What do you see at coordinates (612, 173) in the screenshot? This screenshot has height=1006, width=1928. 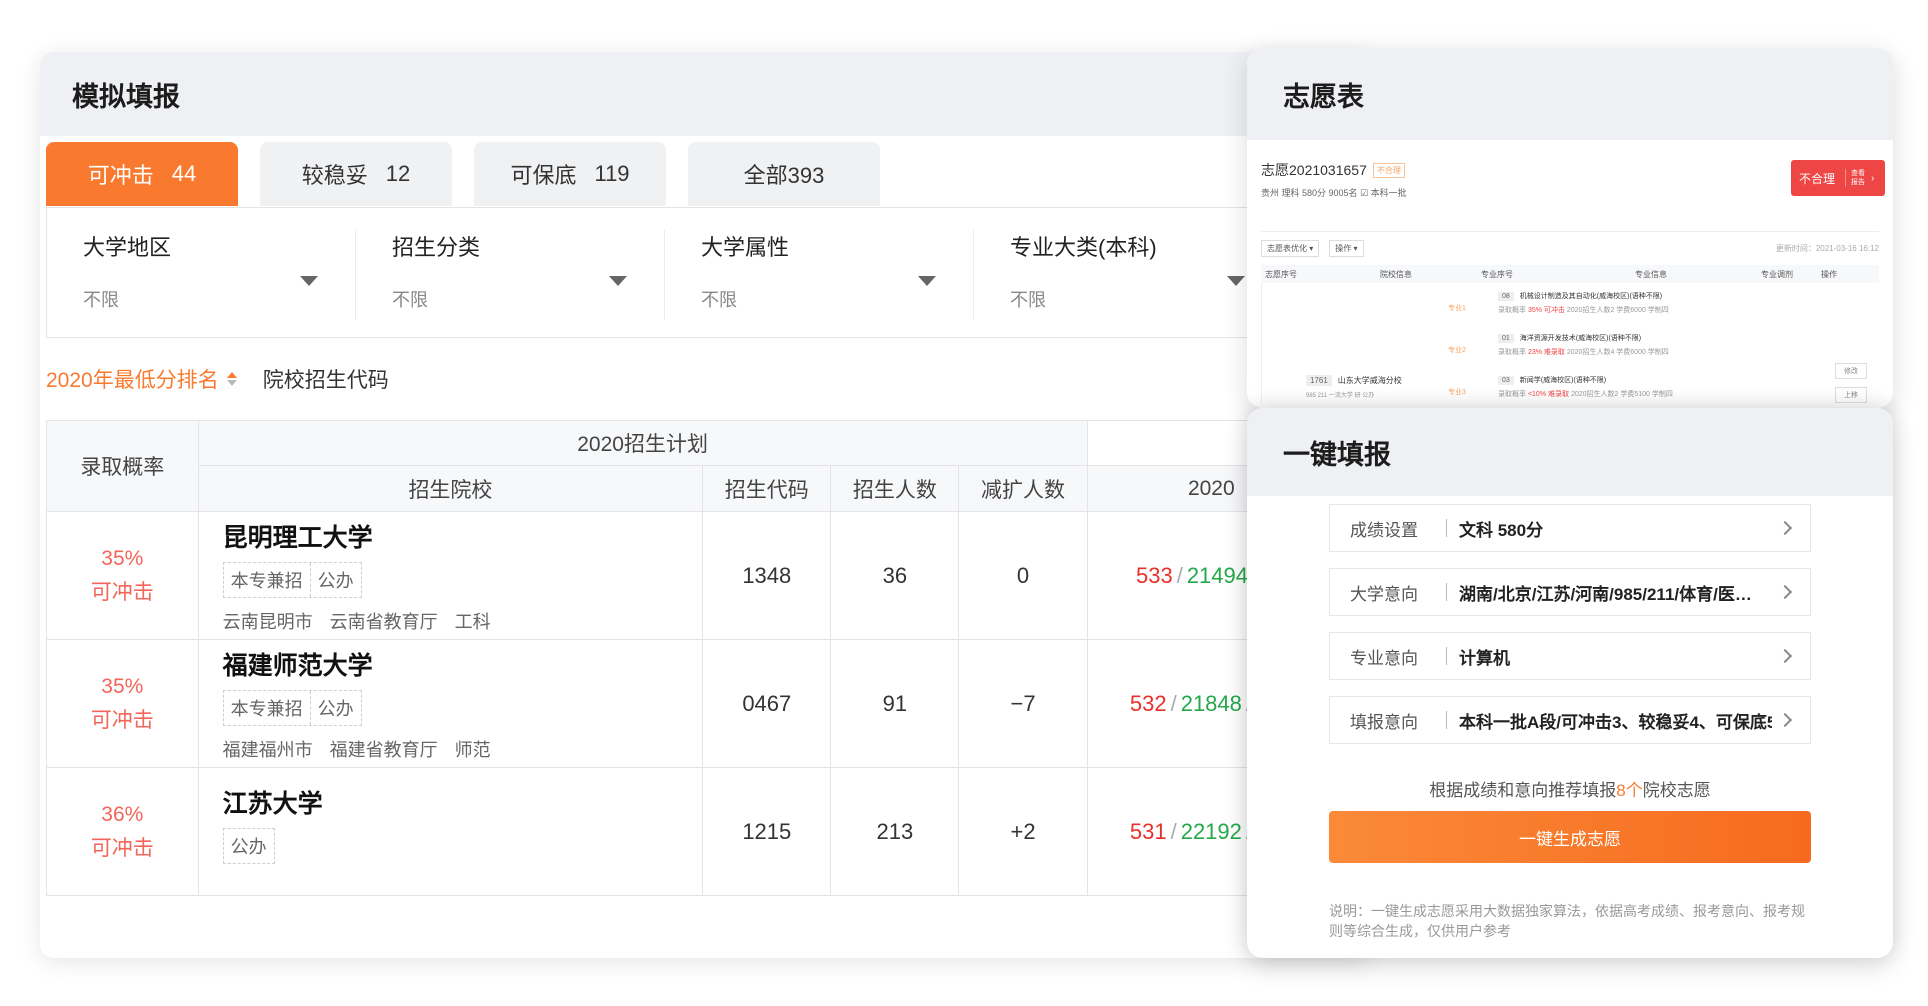 I see `tab-count: 119` at bounding box center [612, 173].